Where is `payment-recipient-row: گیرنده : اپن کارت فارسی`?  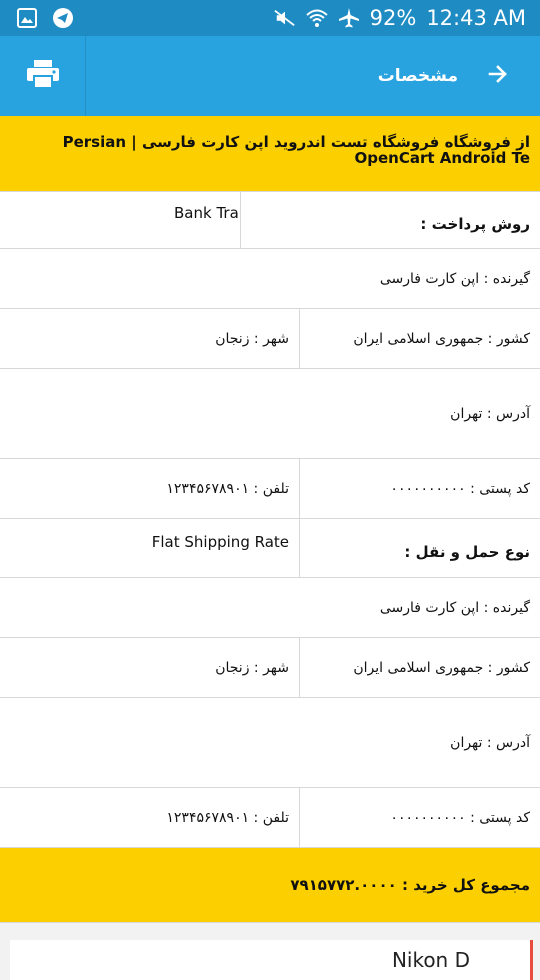
payment-recipient-row: گیرنده : اپن کارت فارسی is located at coordinates (270, 279).